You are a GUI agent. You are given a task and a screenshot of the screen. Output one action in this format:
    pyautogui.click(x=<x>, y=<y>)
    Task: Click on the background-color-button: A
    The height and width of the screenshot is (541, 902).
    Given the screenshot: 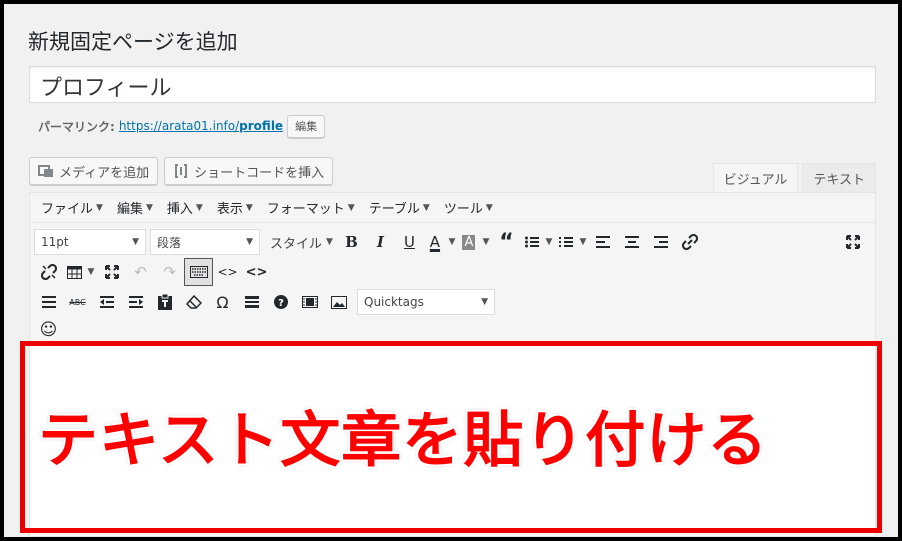 What is the action you would take?
    pyautogui.click(x=469, y=242)
    